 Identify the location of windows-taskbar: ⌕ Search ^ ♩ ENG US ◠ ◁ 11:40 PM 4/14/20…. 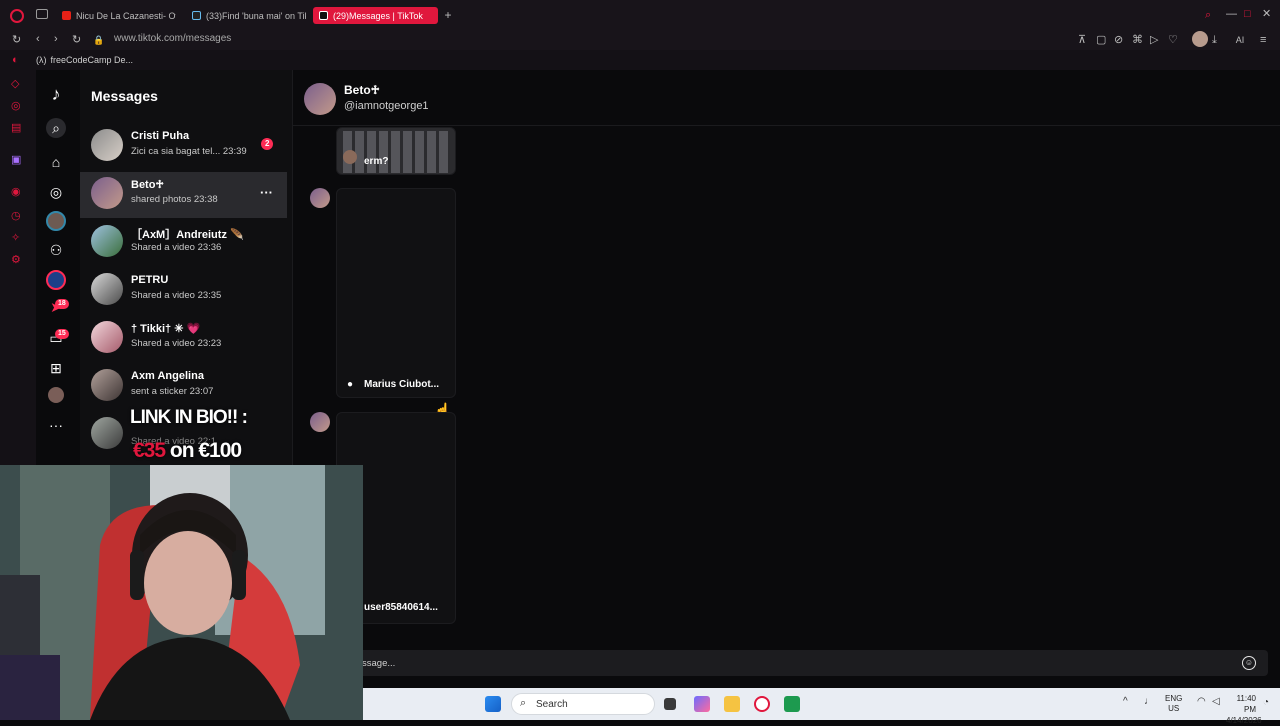
(821, 706).